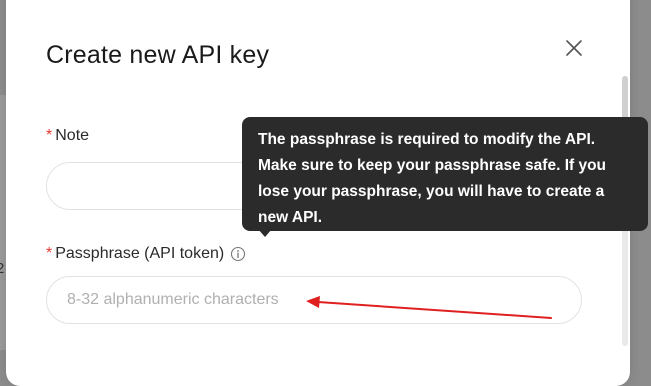 Image resolution: width=651 pixels, height=386 pixels. What do you see at coordinates (2, 268) in the screenshot?
I see `backdrop-text: 2` at bounding box center [2, 268].